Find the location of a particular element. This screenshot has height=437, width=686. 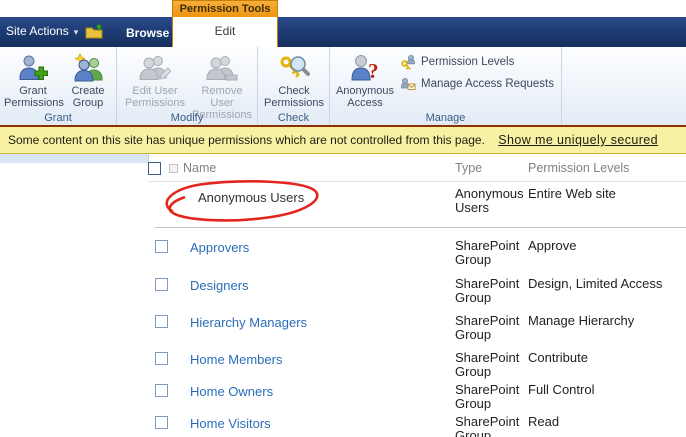

row-permission-levels: Manage Hierarchy is located at coordinates (581, 320).